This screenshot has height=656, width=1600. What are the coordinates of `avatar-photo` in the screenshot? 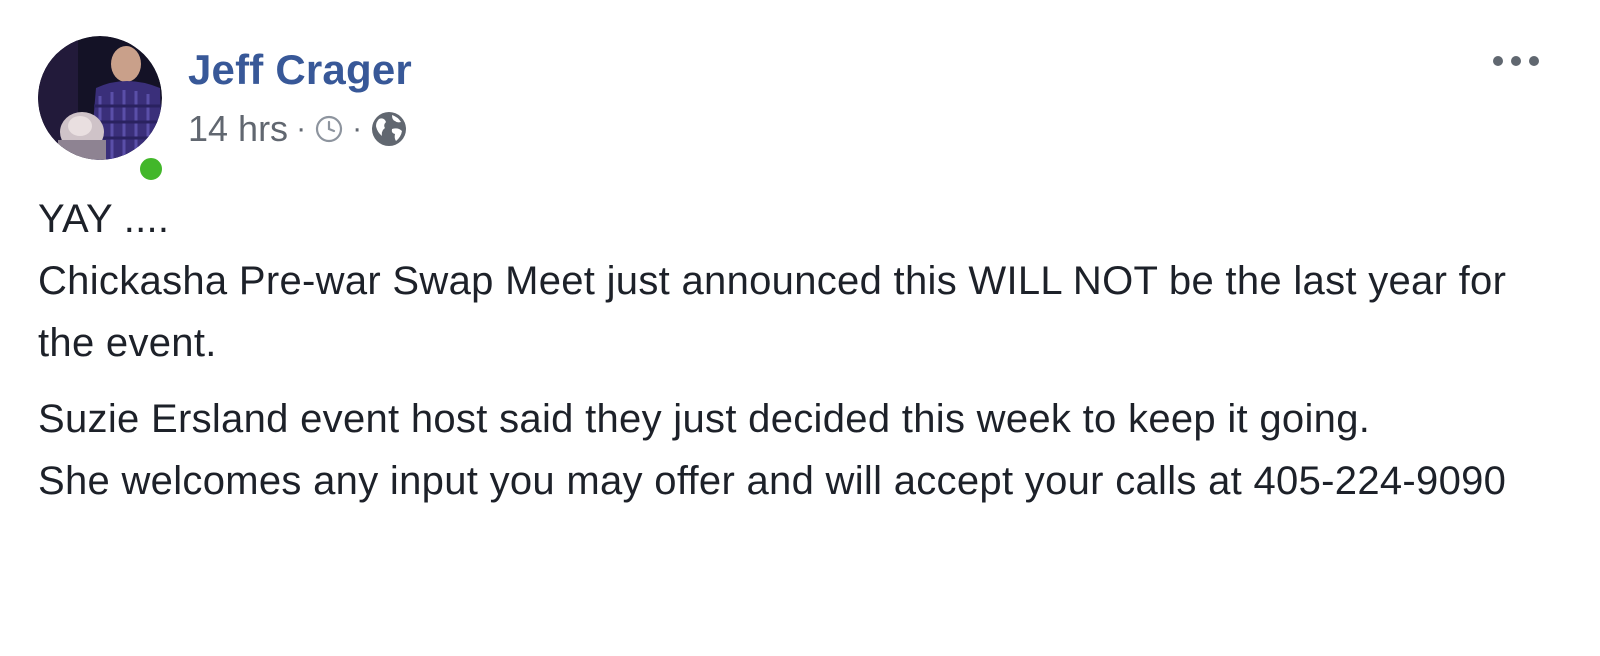 It's located at (100, 98).